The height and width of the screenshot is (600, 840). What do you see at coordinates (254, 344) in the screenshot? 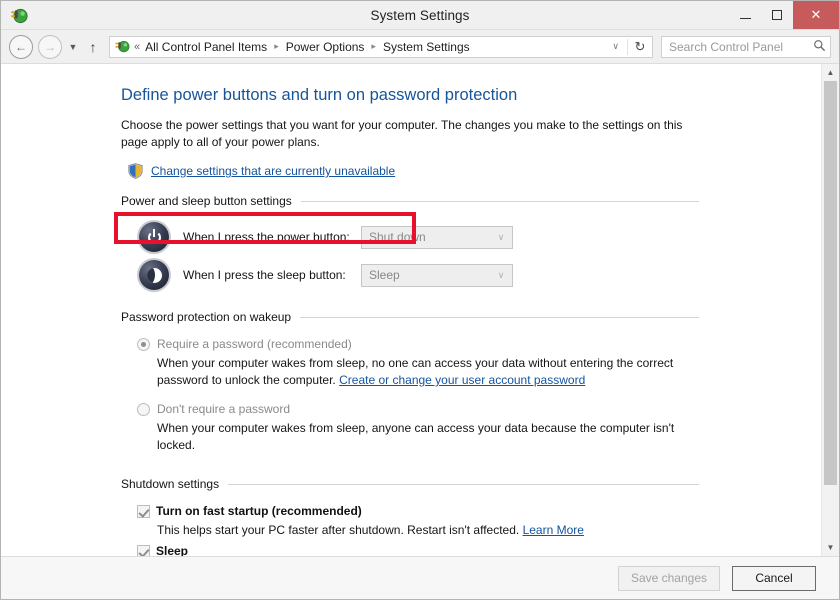
I see `require-password-label: Require a password (recommended)` at bounding box center [254, 344].